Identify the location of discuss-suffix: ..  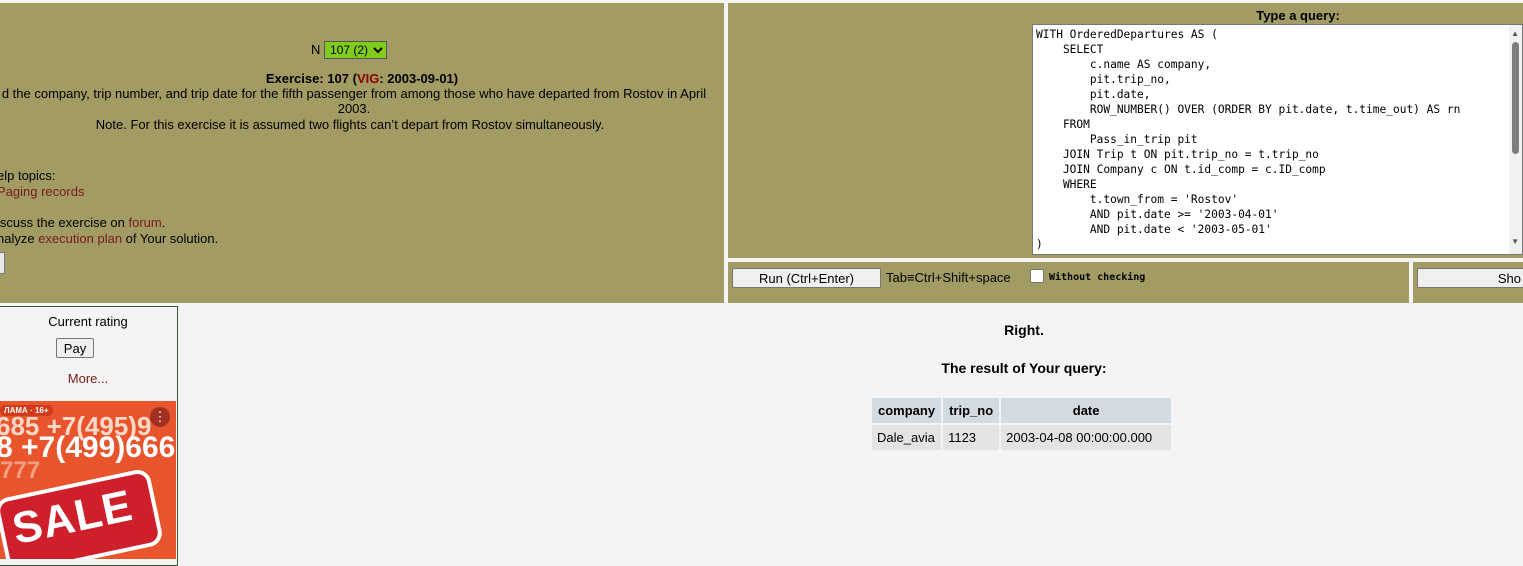
(163, 222).